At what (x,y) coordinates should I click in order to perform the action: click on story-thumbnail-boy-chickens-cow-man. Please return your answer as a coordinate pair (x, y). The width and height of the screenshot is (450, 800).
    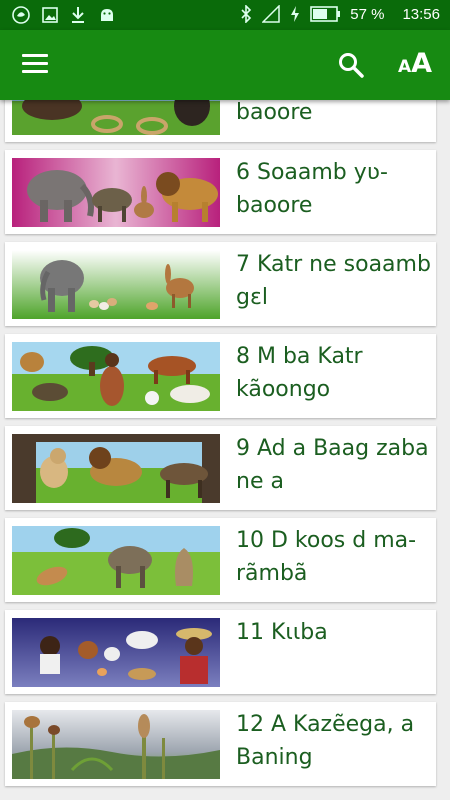
    Looking at the image, I should click on (116, 652).